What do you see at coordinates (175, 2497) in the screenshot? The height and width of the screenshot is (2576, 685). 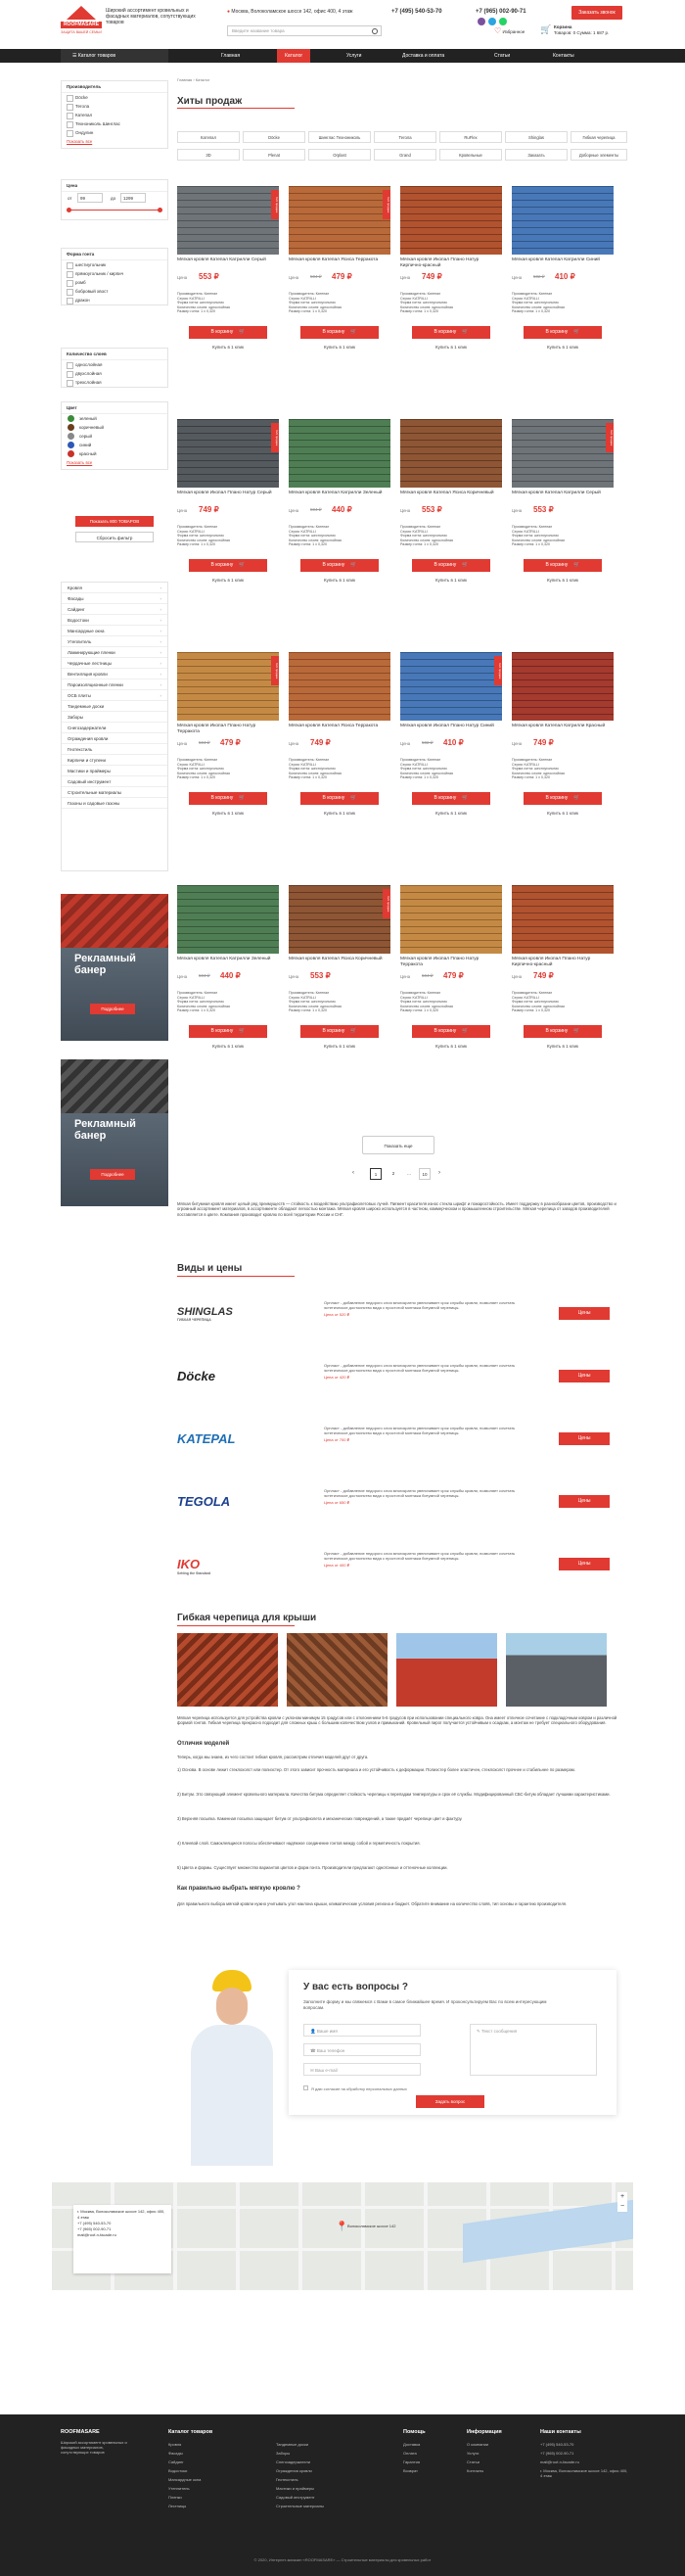 I see `footer-link: Пленки` at bounding box center [175, 2497].